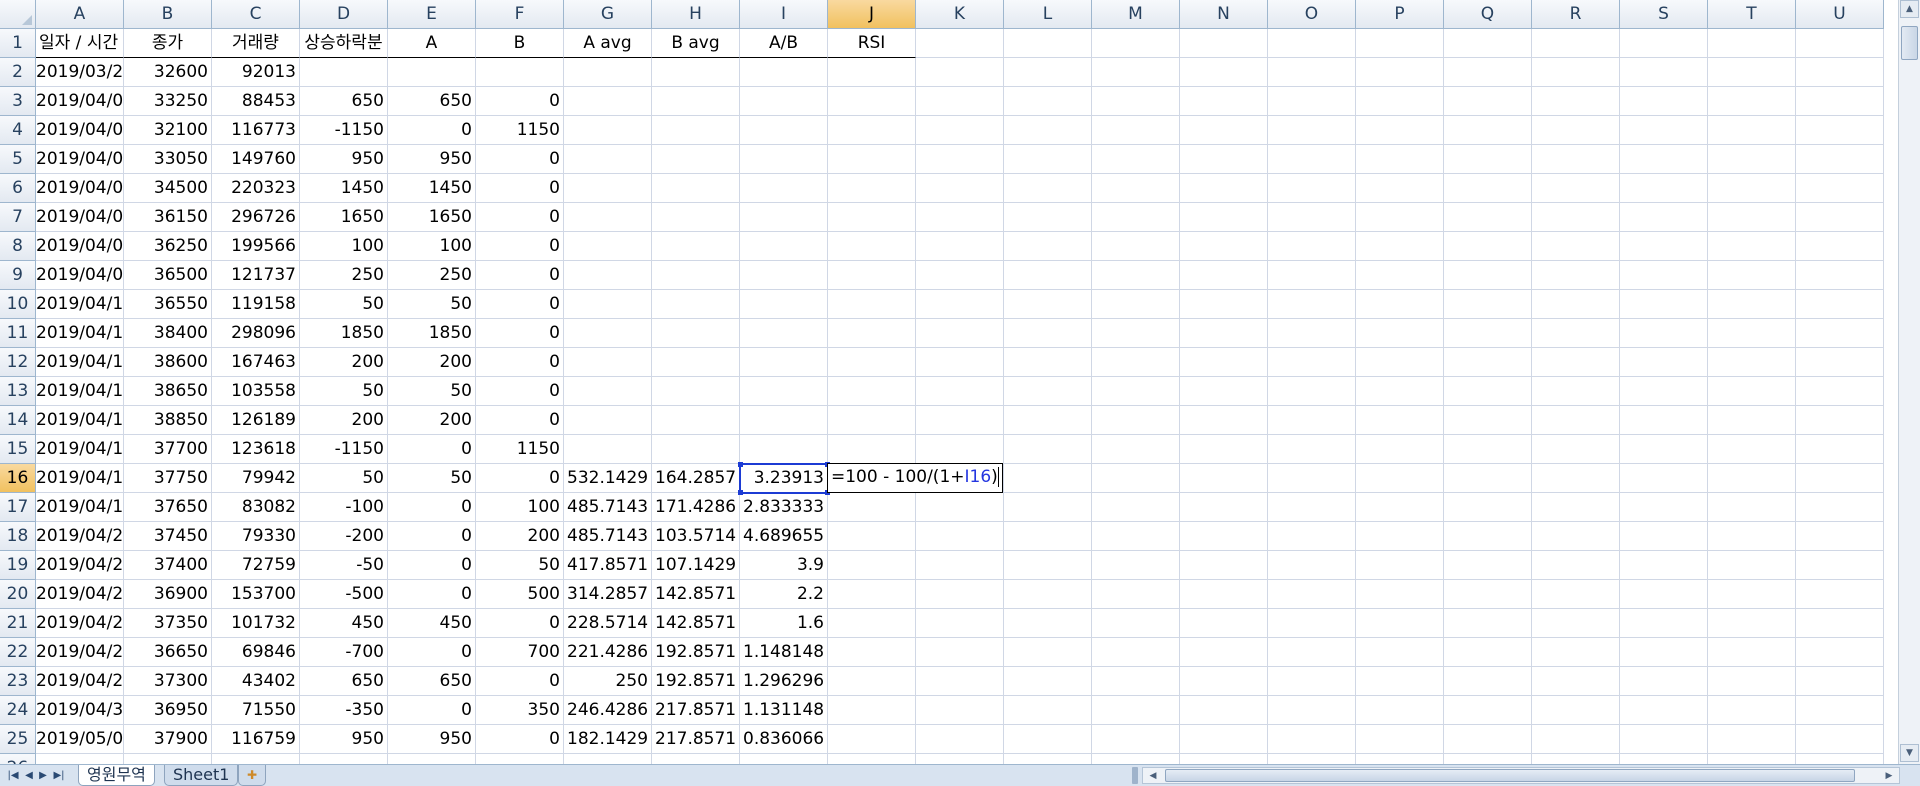 Image resolution: width=1920 pixels, height=786 pixels. What do you see at coordinates (784, 536) in the screenshot?
I see `value-cell: 4.689655` at bounding box center [784, 536].